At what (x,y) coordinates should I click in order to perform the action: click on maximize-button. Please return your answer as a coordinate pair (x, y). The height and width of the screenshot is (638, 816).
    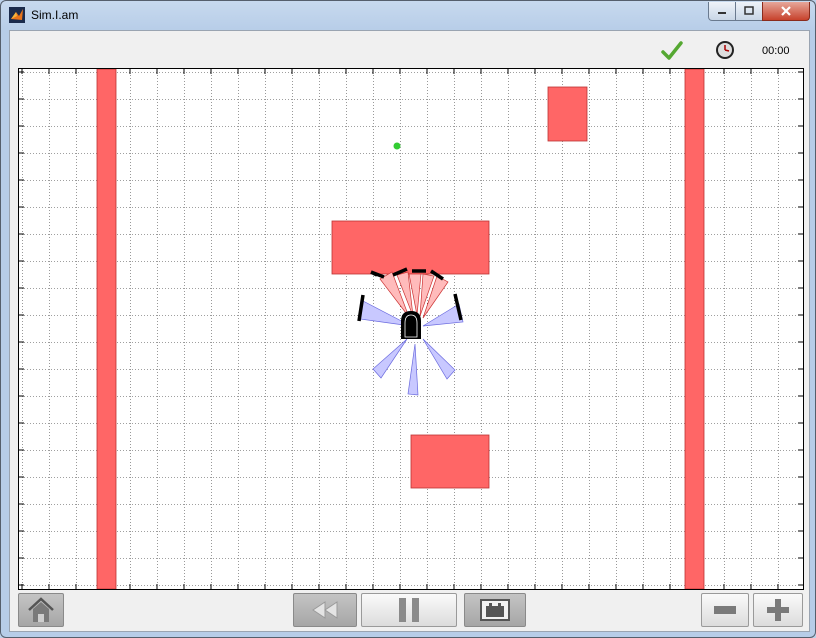
    Looking at the image, I should click on (749, 11).